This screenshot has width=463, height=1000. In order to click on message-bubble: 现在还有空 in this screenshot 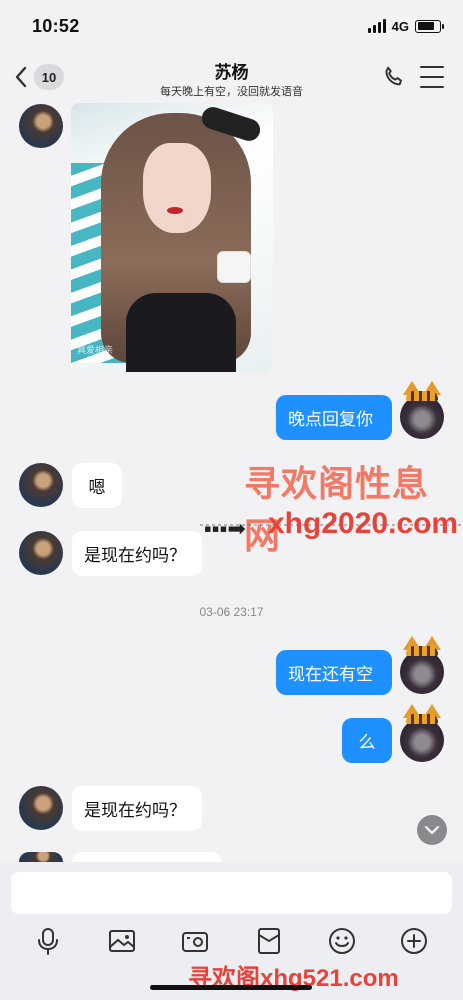, I will do `click(334, 672)`.